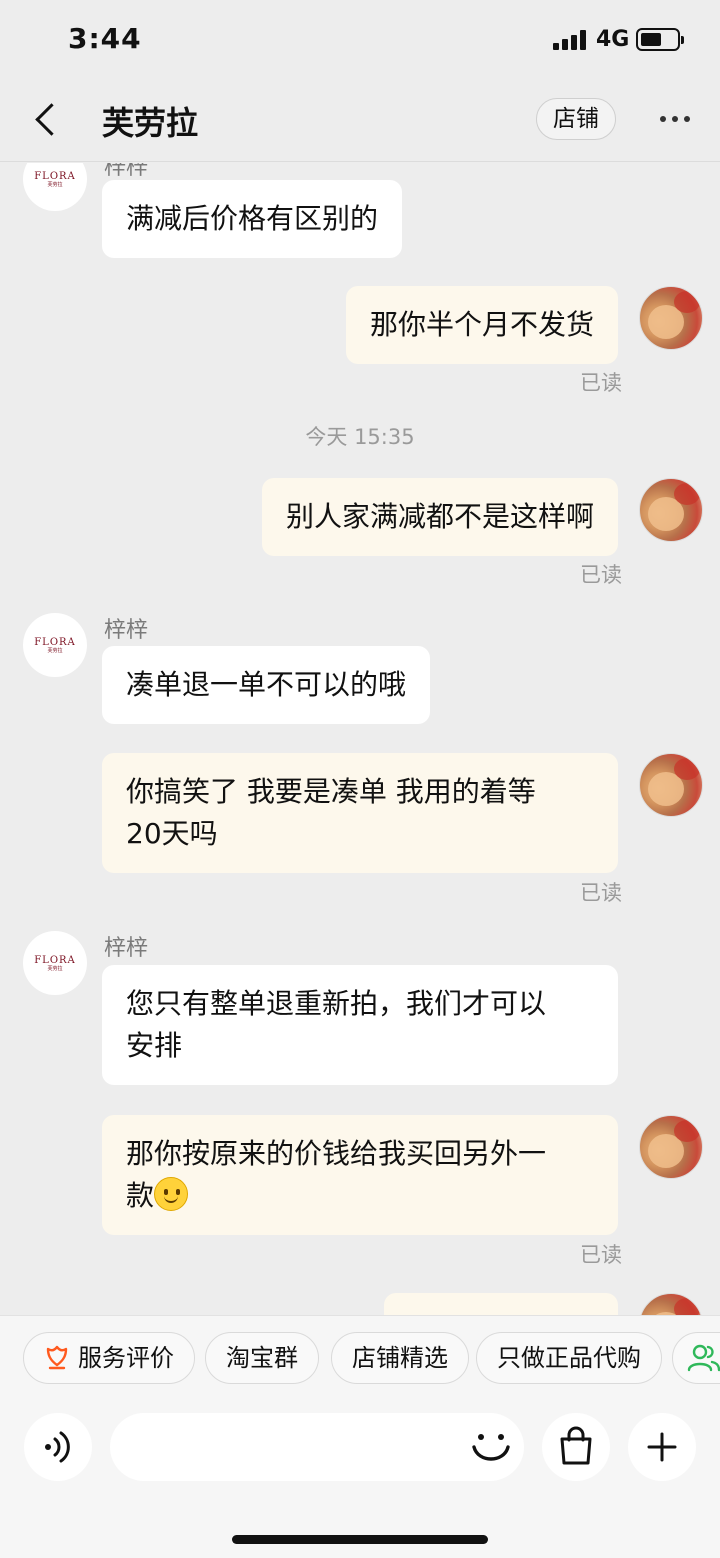 The image size is (720, 1558). I want to click on quick-action-label: 只做正品代购, so click(569, 1358).